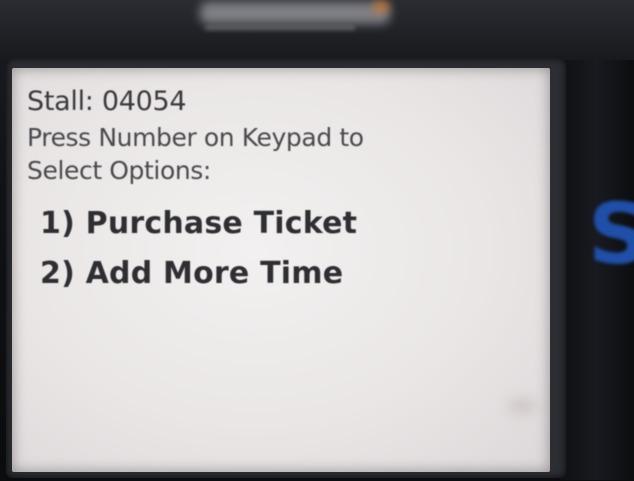 This screenshot has height=481, width=634. What do you see at coordinates (381, 7) in the screenshot?
I see `brand-accent-dot` at bounding box center [381, 7].